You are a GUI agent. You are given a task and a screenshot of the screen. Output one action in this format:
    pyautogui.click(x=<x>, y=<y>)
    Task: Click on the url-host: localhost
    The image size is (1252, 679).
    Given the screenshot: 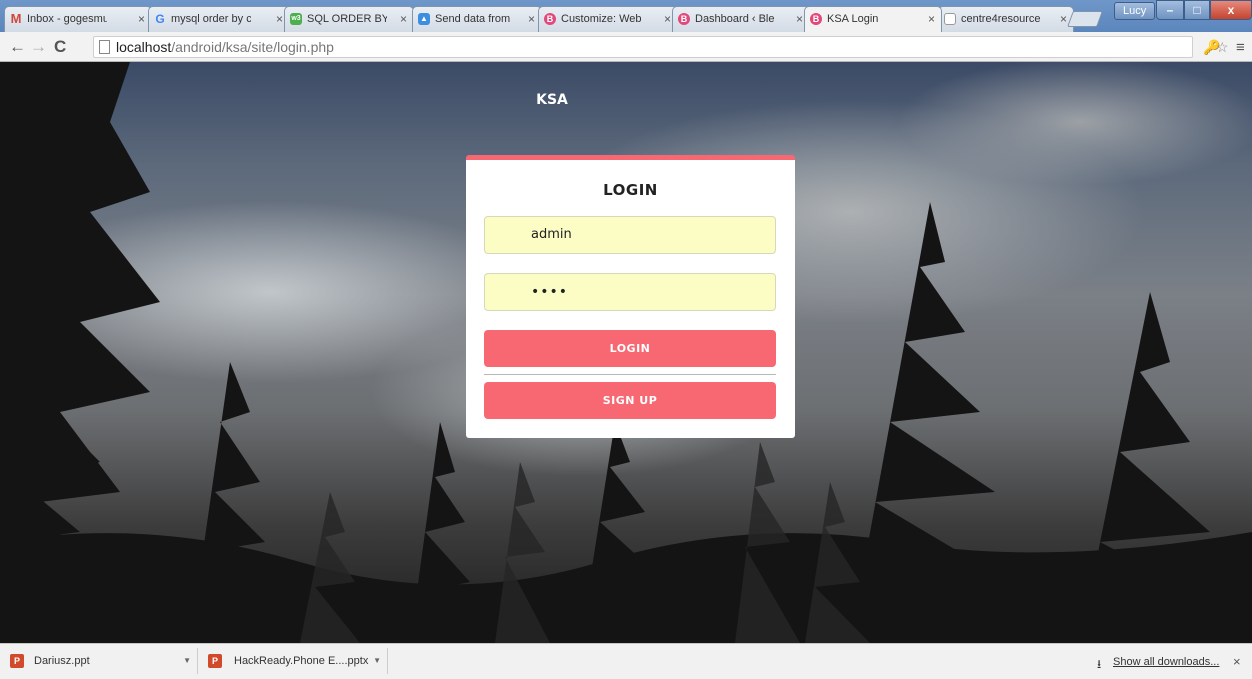 What is the action you would take?
    pyautogui.click(x=144, y=47)
    